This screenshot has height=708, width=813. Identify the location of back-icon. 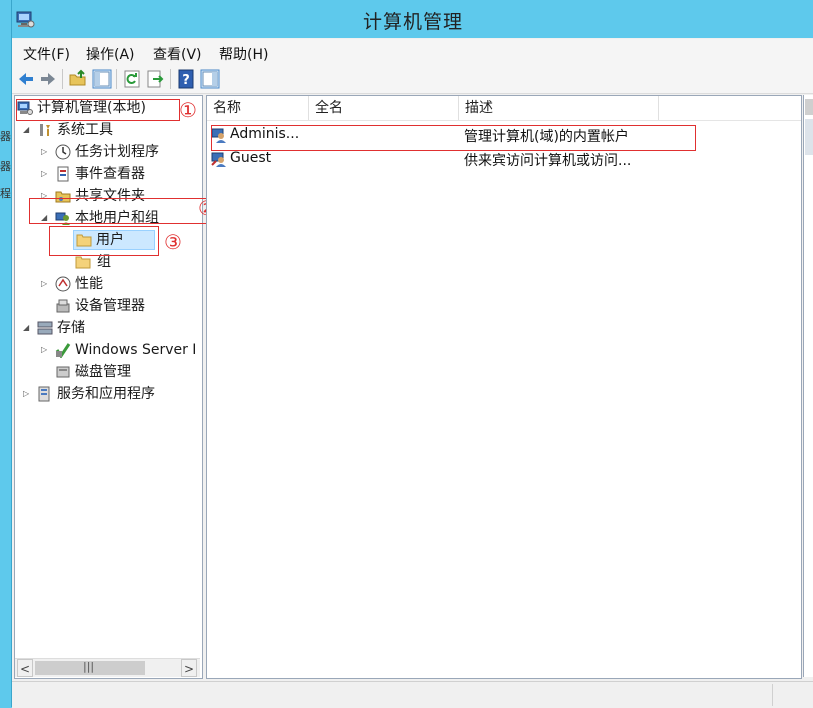
(26, 79).